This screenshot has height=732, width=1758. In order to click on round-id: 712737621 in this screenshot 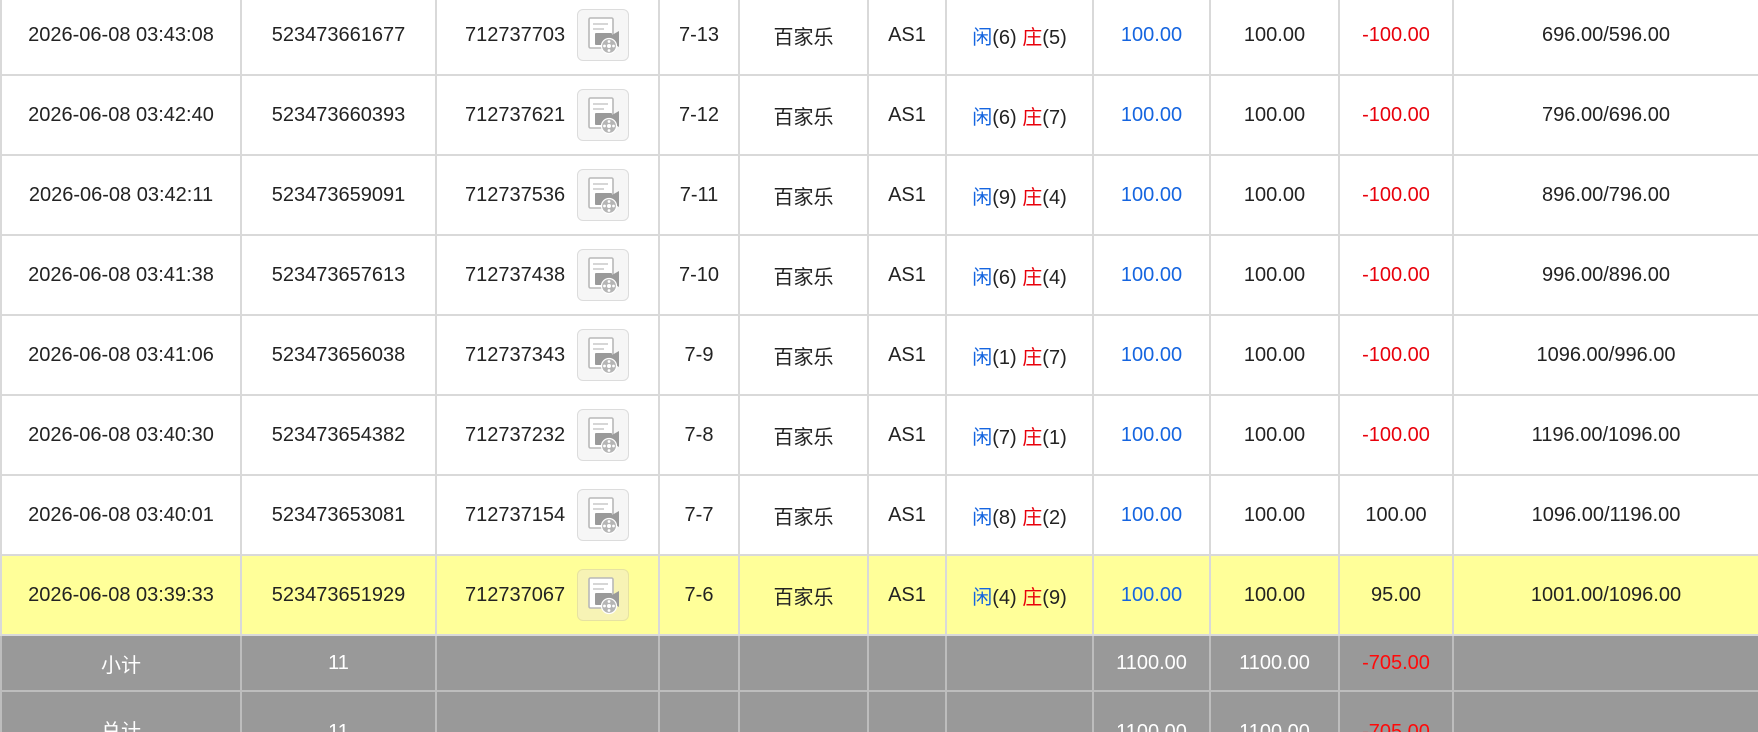, I will do `click(515, 114)`.